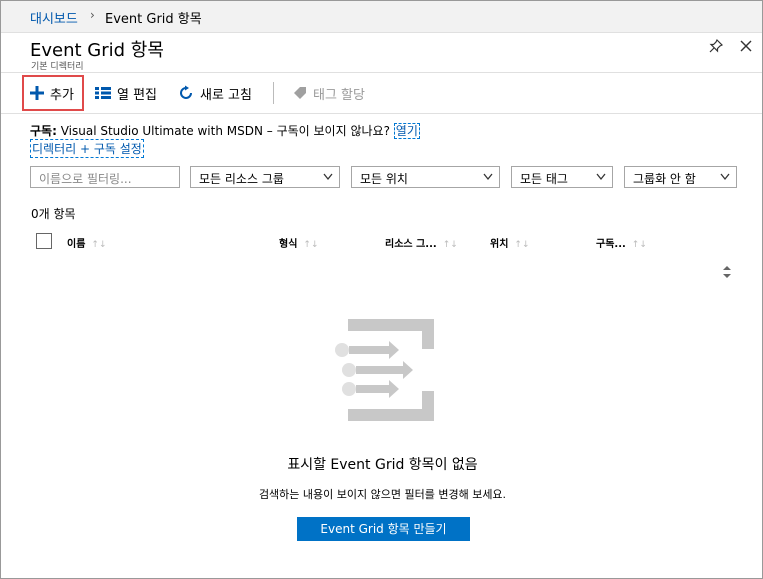 This screenshot has height=579, width=763. What do you see at coordinates (381, 17) in the screenshot?
I see `breadcrumb: 대시보드 › Event Grid 항목` at bounding box center [381, 17].